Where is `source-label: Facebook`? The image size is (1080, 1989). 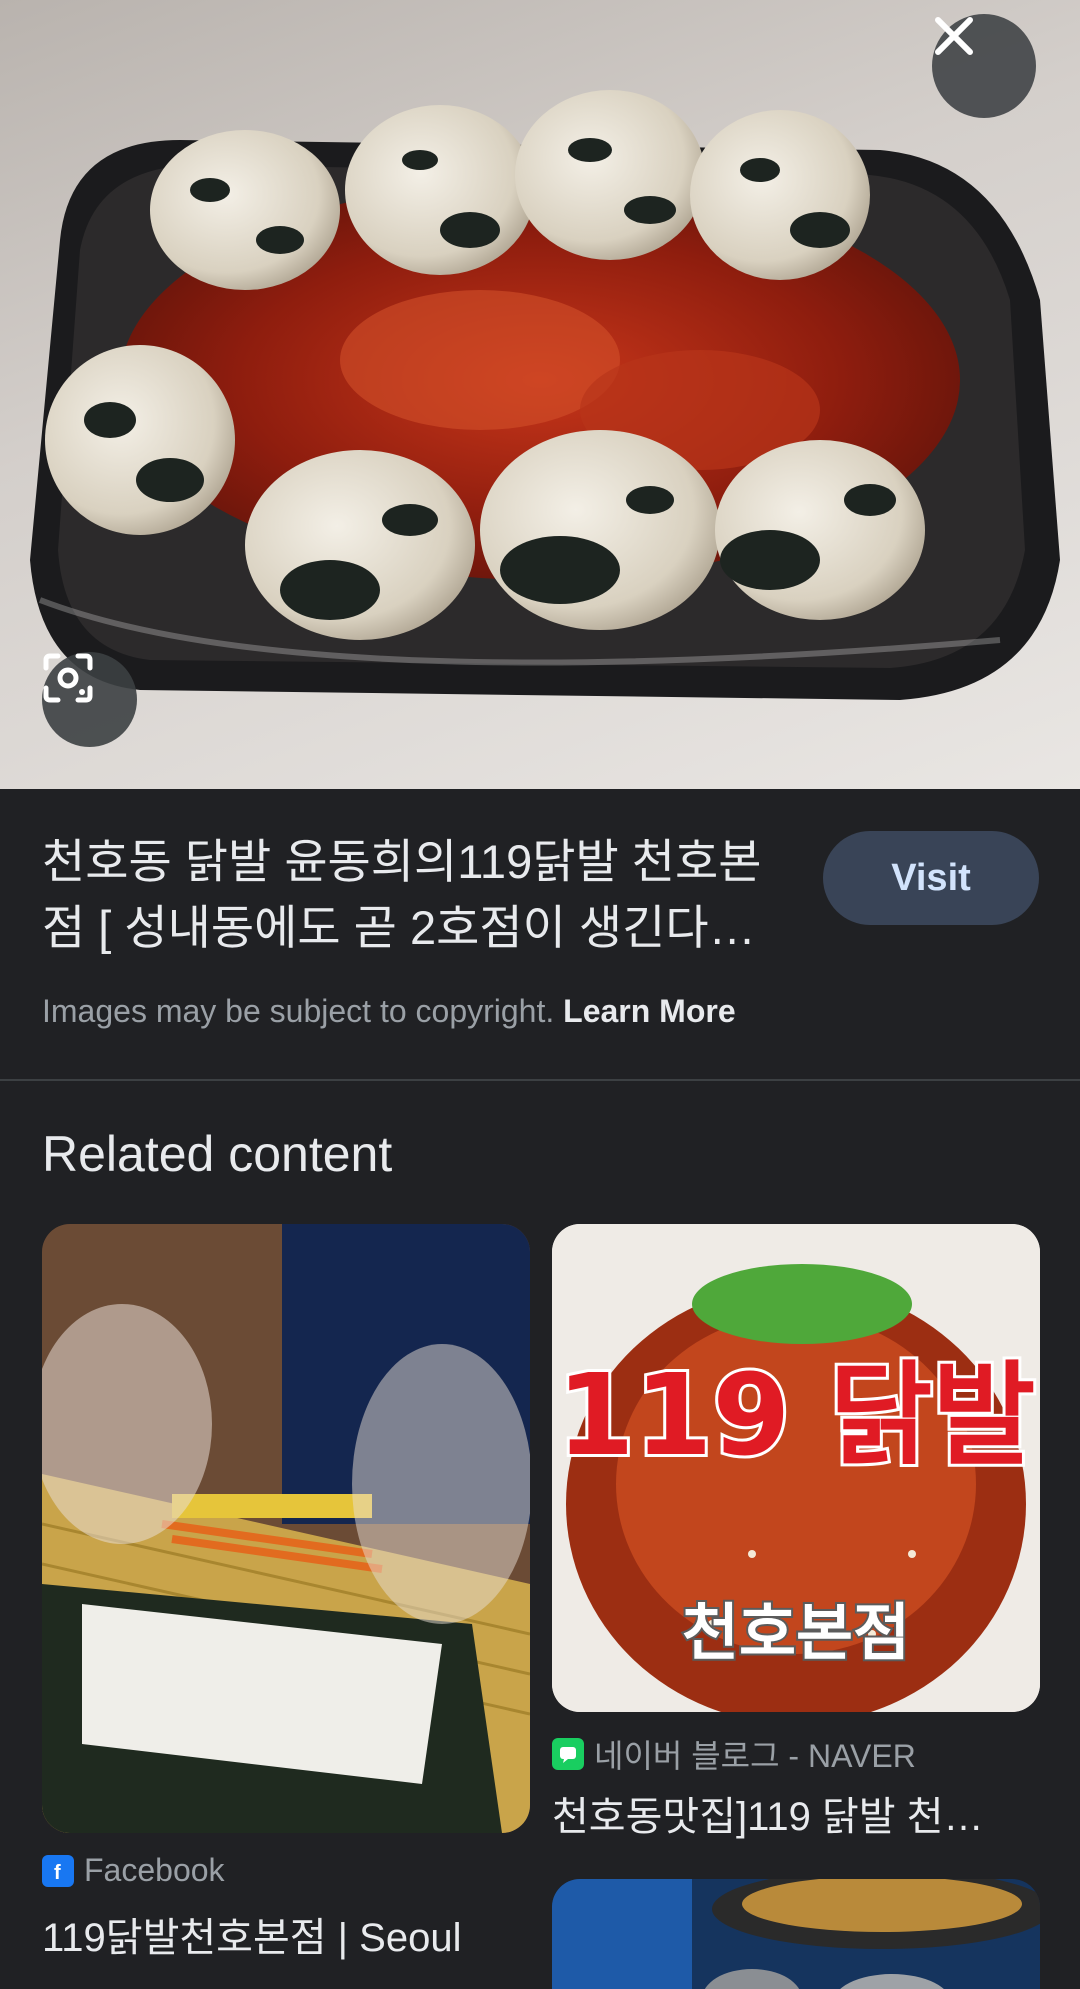 source-label: Facebook is located at coordinates (154, 1870).